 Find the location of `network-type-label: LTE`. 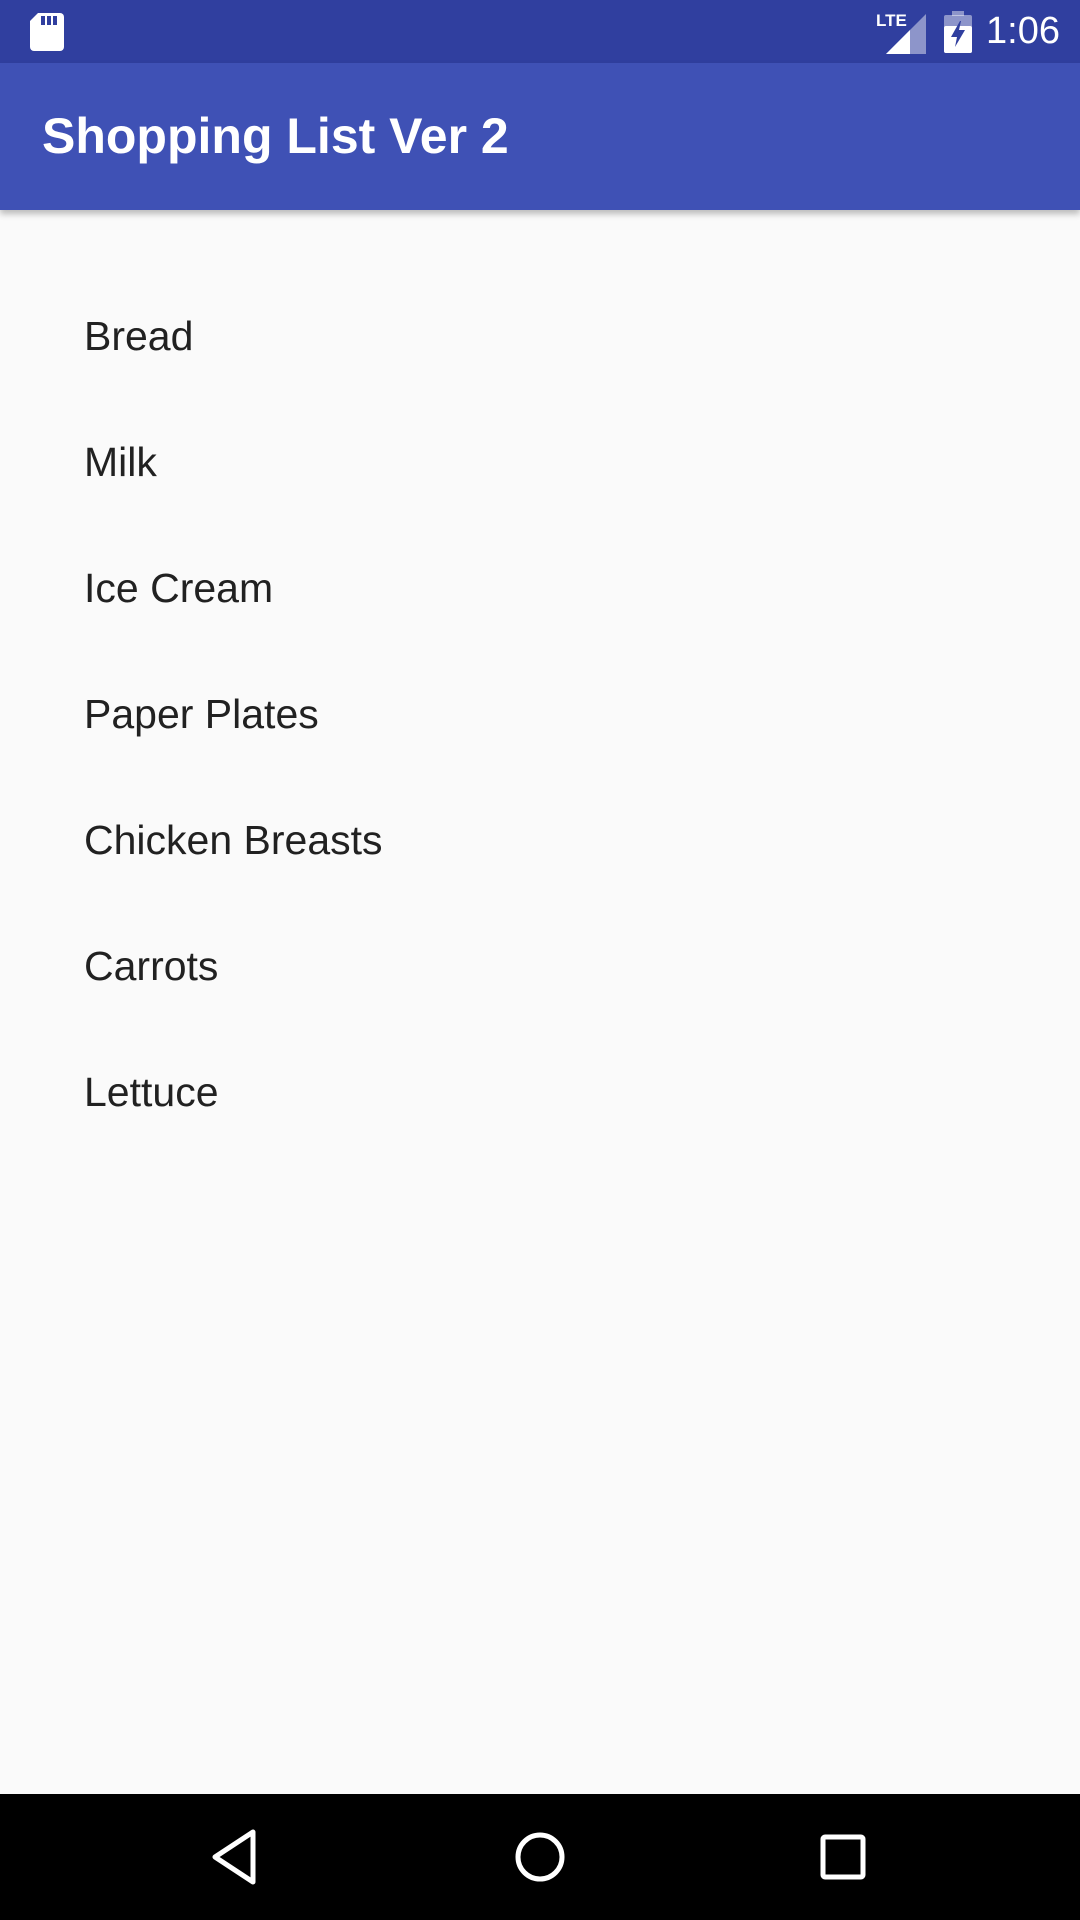

network-type-label: LTE is located at coordinates (891, 20).